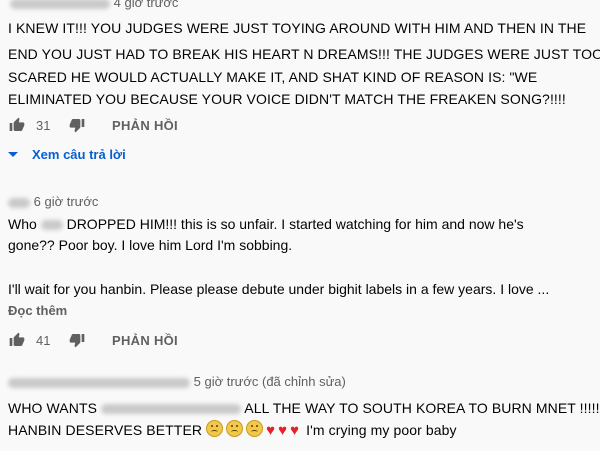  I want to click on caret-down-icon, so click(13, 154).